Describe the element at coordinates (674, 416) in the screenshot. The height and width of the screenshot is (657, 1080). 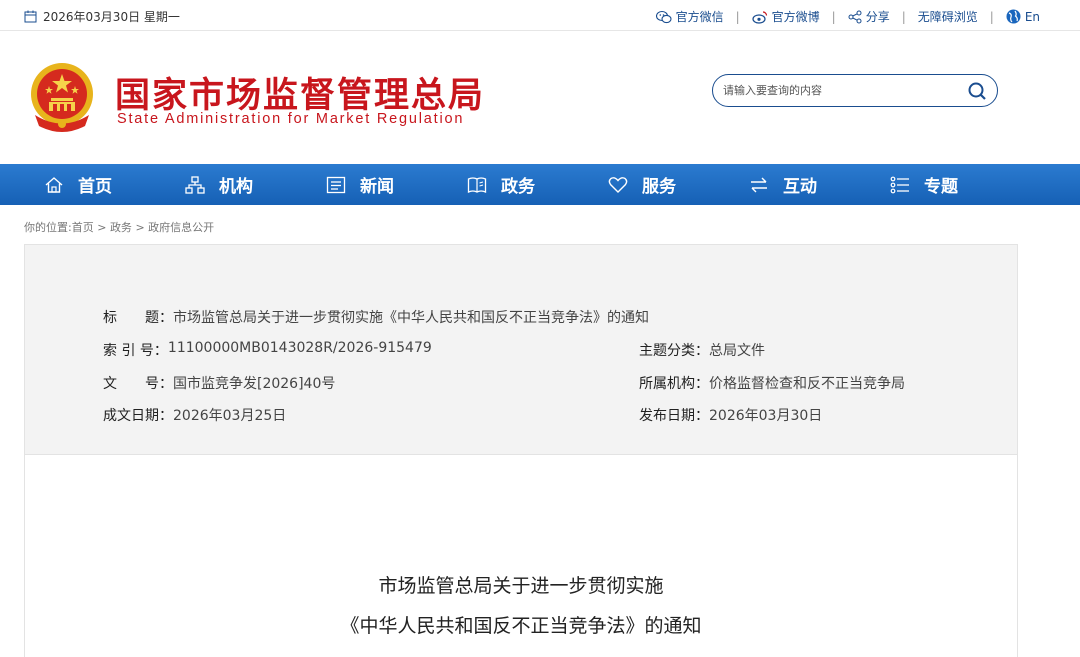
I see `meta-pubdate-label: 发布日期：` at that location.